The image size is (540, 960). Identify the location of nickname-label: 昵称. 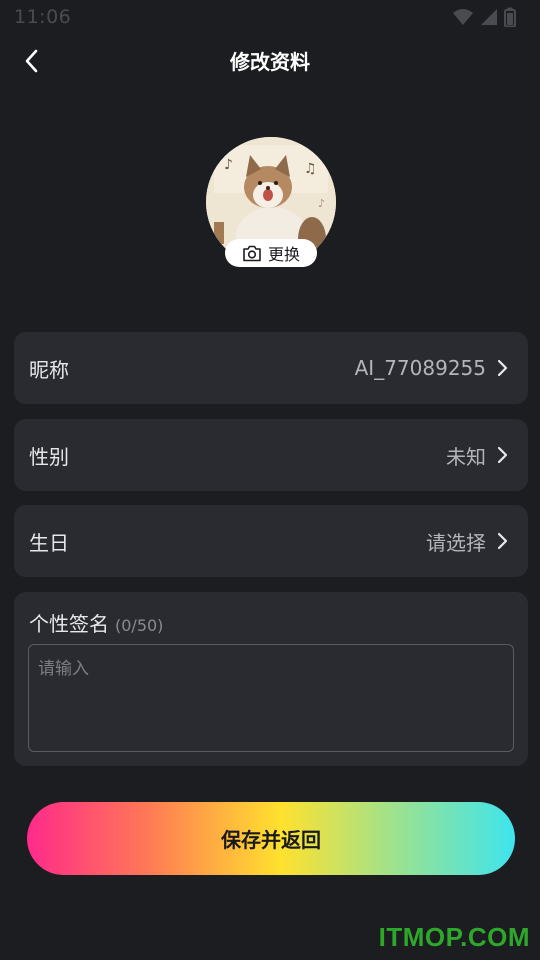
(49, 369).